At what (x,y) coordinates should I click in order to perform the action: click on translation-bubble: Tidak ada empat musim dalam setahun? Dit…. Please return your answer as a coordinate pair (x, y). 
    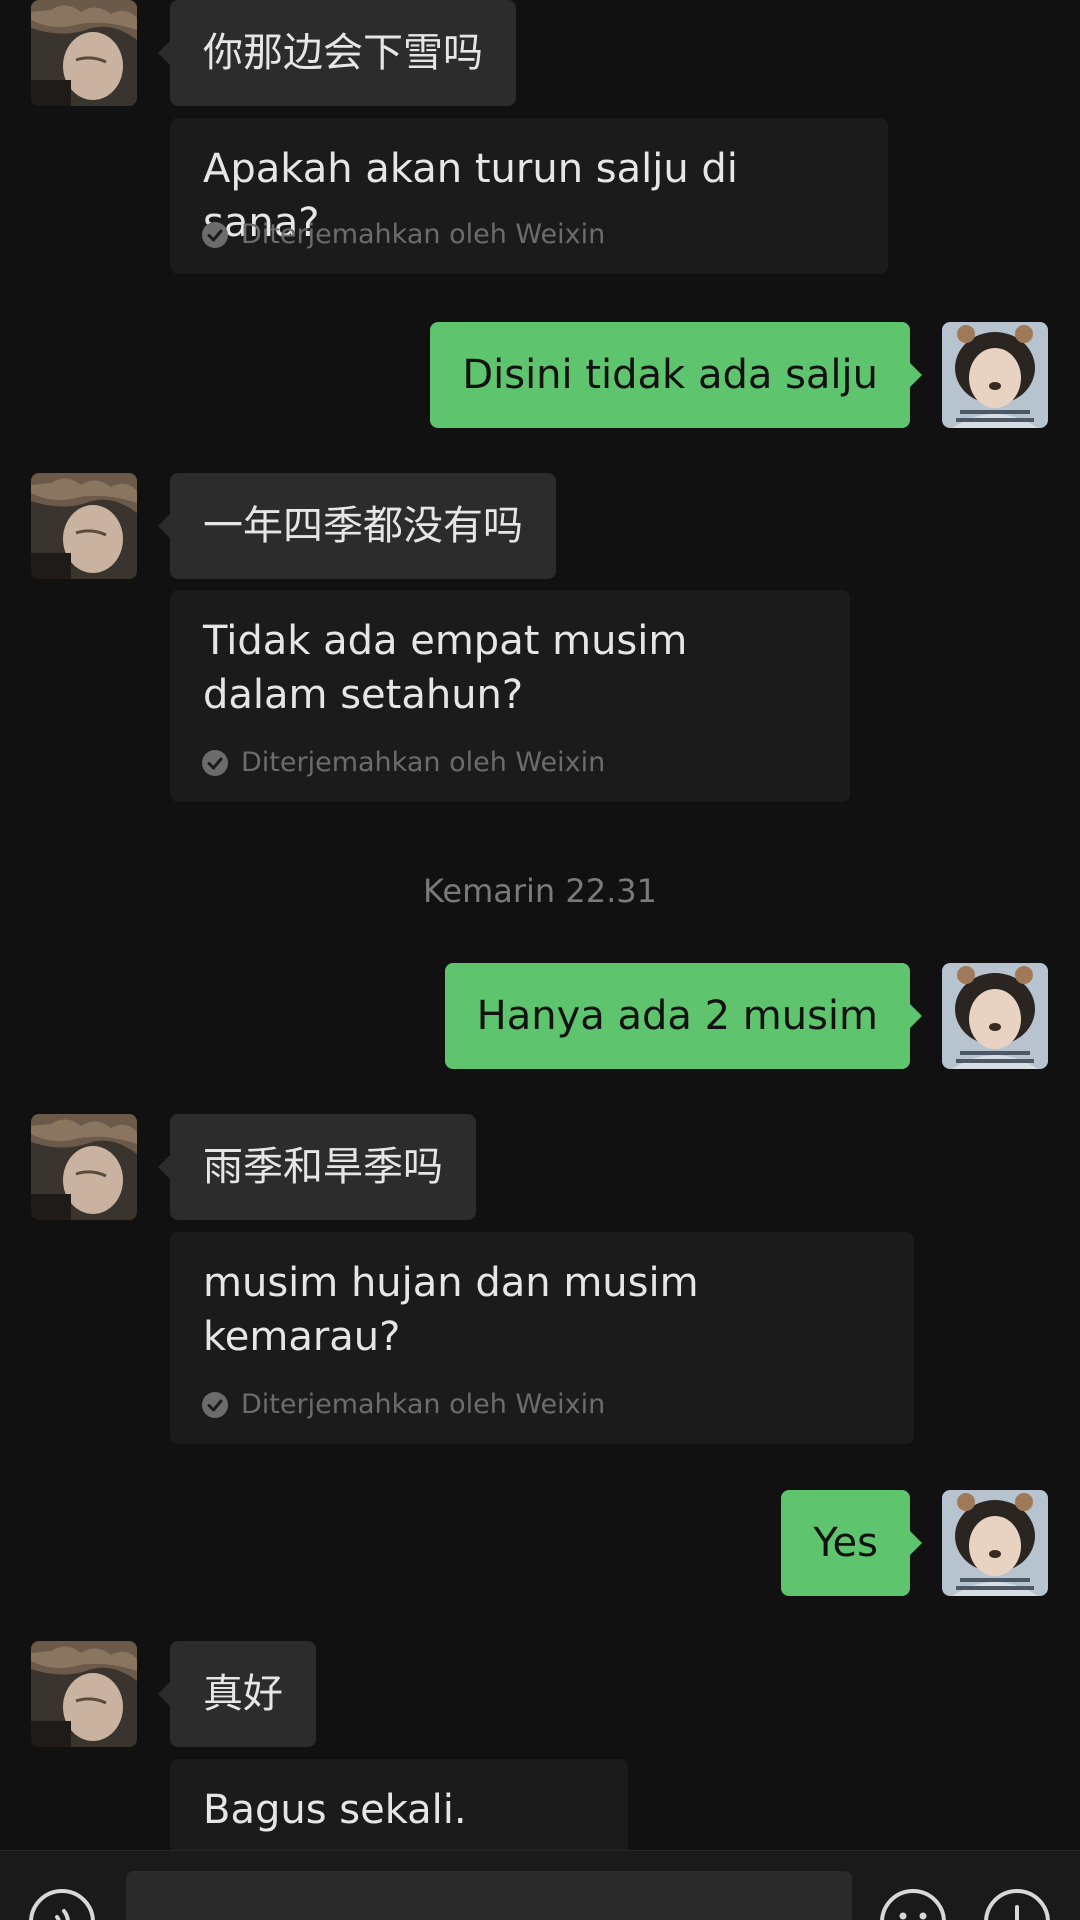
    Looking at the image, I should click on (510, 696).